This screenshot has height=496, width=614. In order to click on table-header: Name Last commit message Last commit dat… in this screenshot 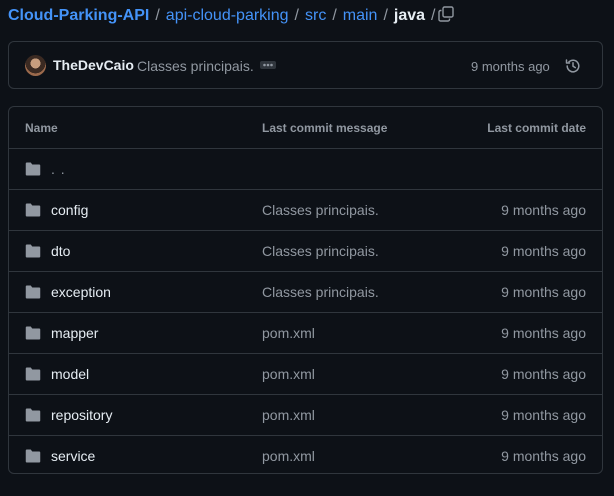, I will do `click(305, 128)`.